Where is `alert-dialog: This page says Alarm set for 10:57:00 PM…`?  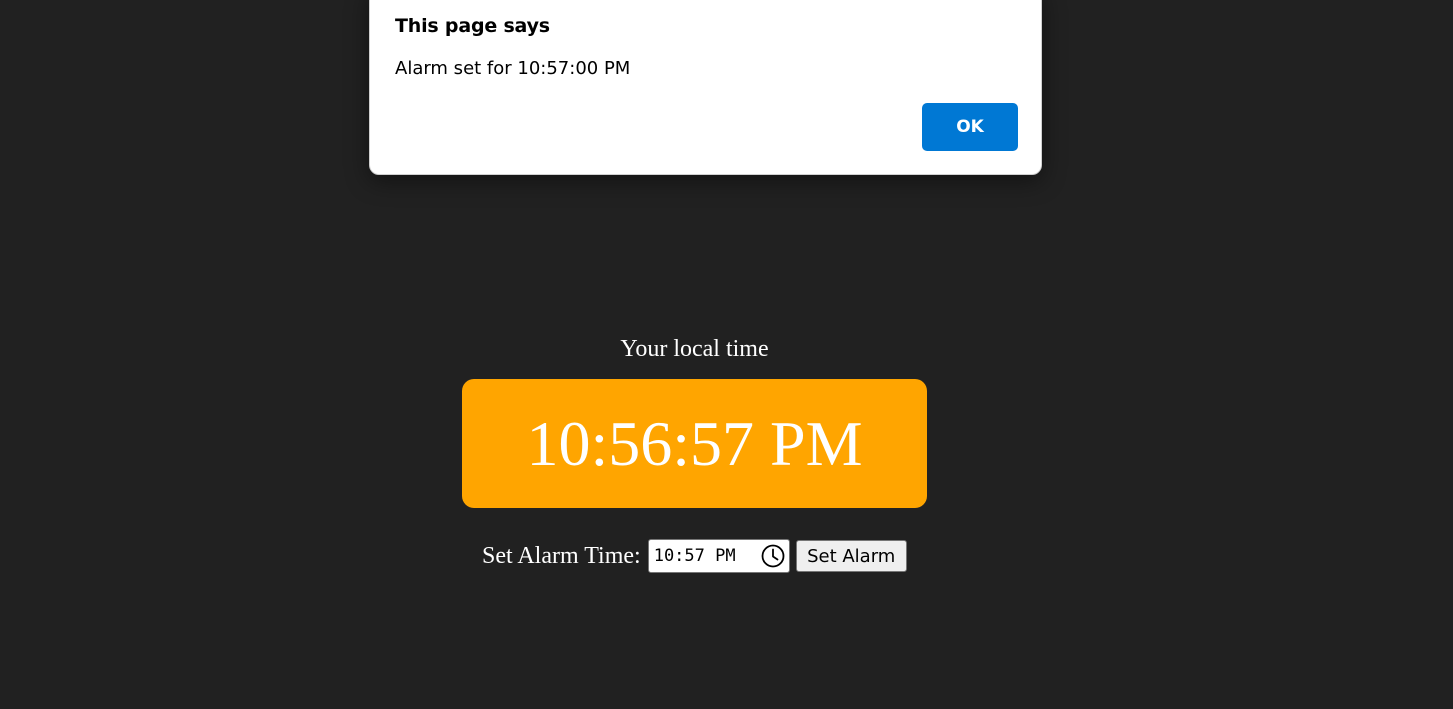
alert-dialog: This page says Alarm set for 10:57:00 PM… is located at coordinates (705, 87).